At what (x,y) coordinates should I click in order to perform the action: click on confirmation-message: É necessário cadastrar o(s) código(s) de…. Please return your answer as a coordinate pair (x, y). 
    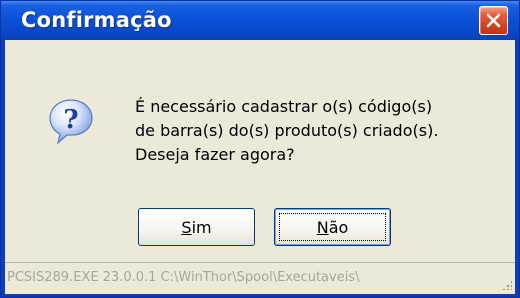
    Looking at the image, I should click on (286, 131).